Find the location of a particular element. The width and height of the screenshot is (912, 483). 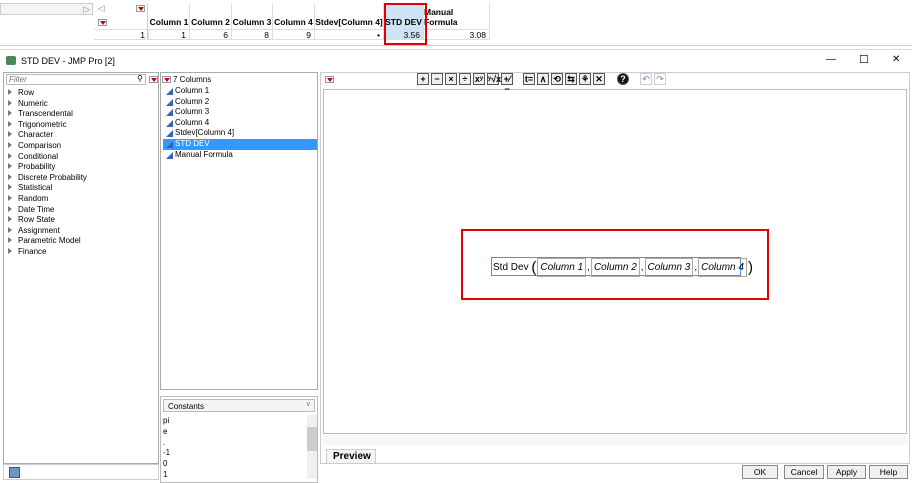

constants-dropdown: Constants v is located at coordinates (239, 405).